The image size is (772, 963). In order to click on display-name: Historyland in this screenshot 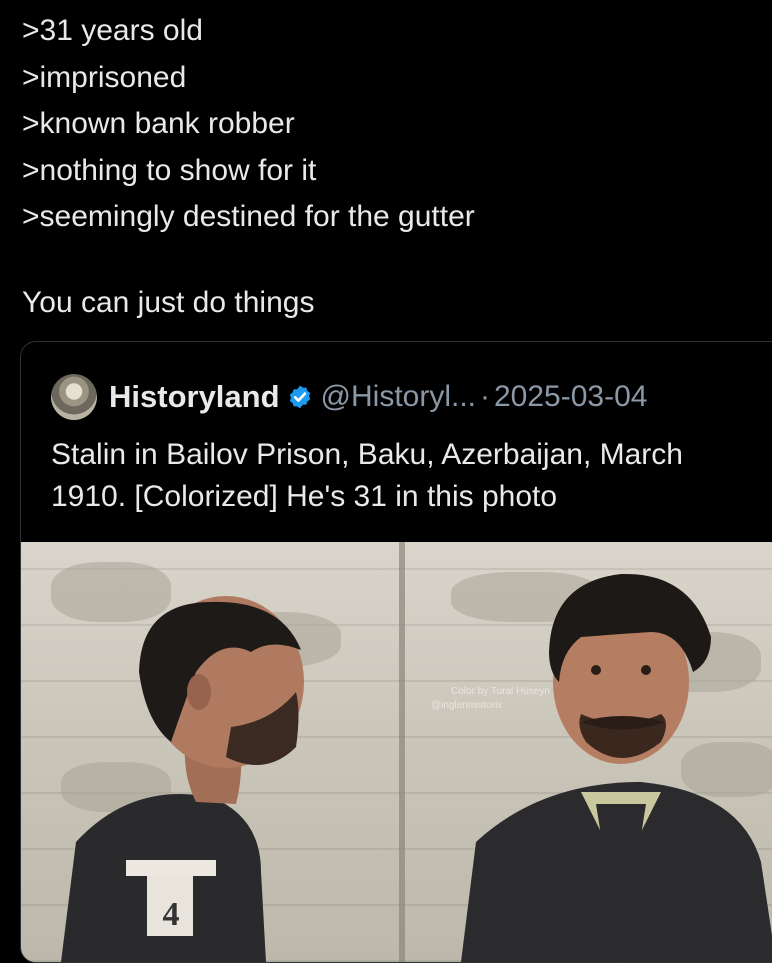, I will do `click(194, 397)`.